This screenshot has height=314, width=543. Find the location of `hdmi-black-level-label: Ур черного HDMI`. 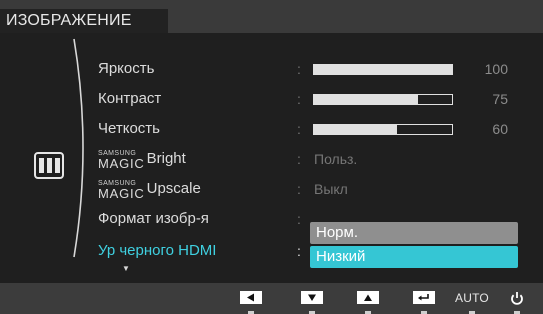

hdmi-black-level-label: Ур черного HDMI is located at coordinates (157, 250).